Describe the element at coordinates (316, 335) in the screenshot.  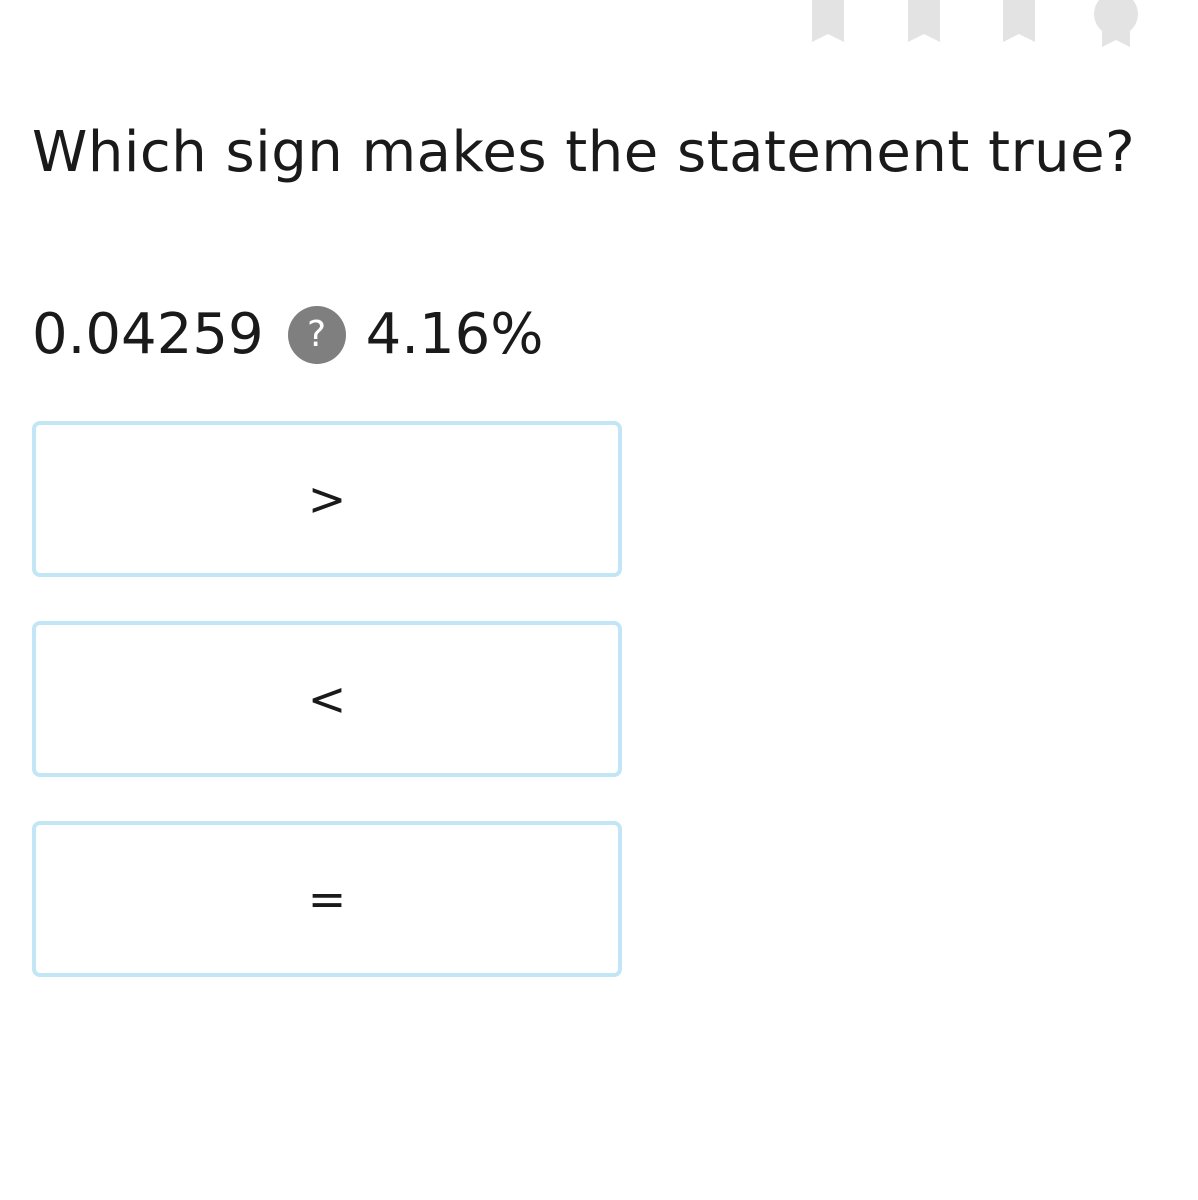
I see `question-mark-icon: ?` at that location.